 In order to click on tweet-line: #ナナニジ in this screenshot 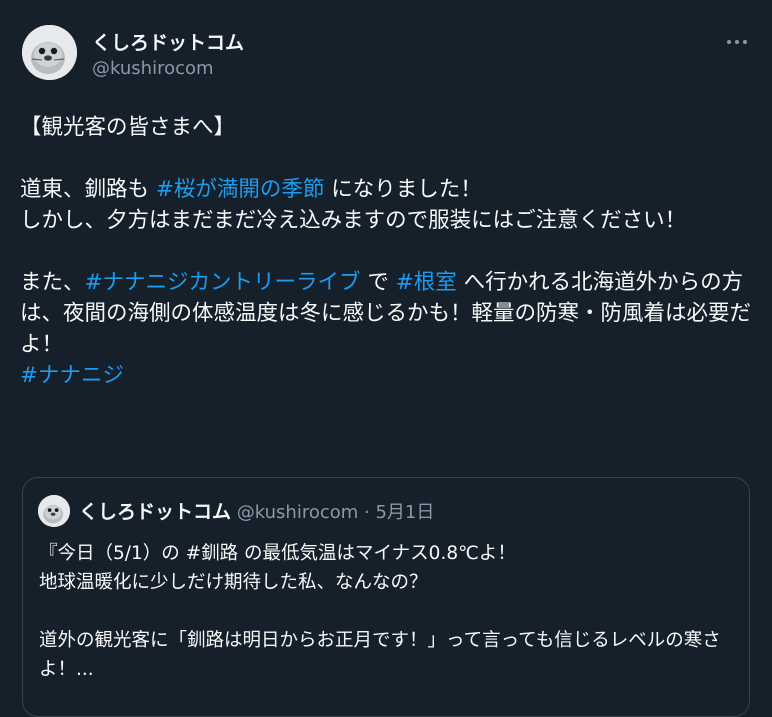, I will do `click(386, 375)`.